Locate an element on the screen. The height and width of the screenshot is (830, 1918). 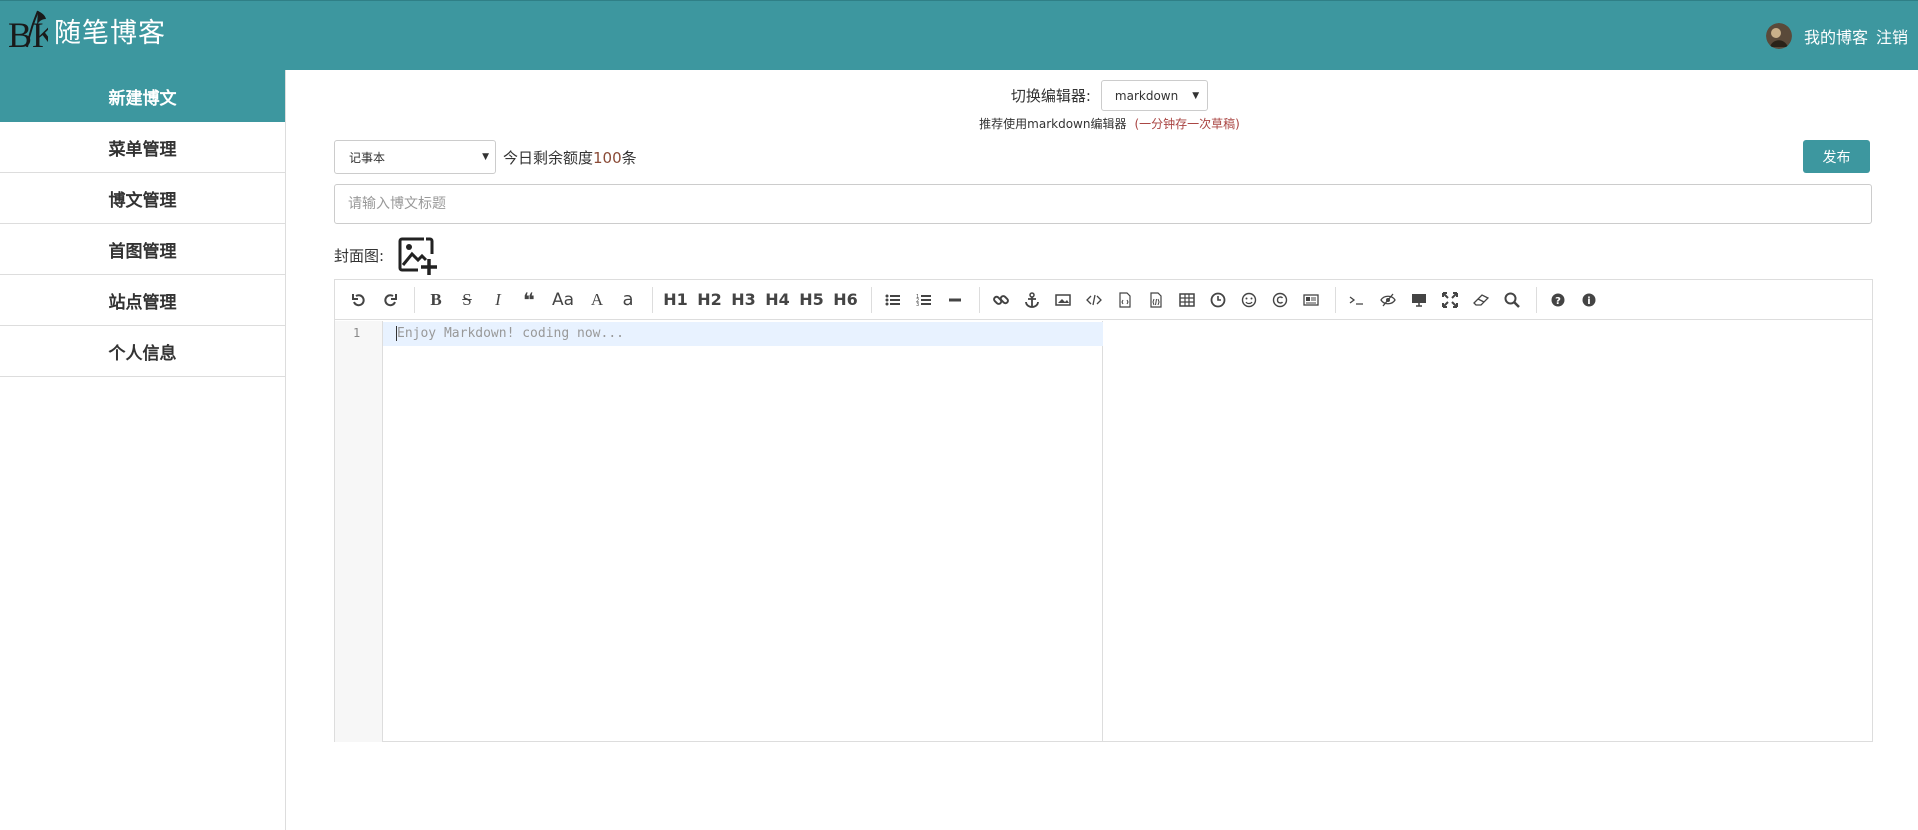
editor-select: markdown ▼ is located at coordinates (1154, 95).